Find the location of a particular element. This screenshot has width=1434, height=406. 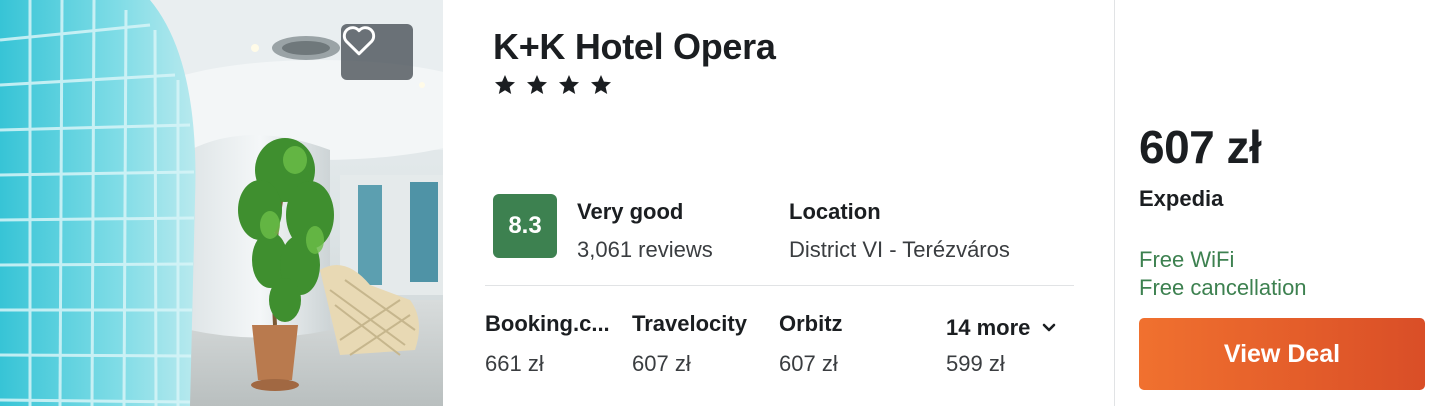

review-score-badge: 8.3 is located at coordinates (525, 226).